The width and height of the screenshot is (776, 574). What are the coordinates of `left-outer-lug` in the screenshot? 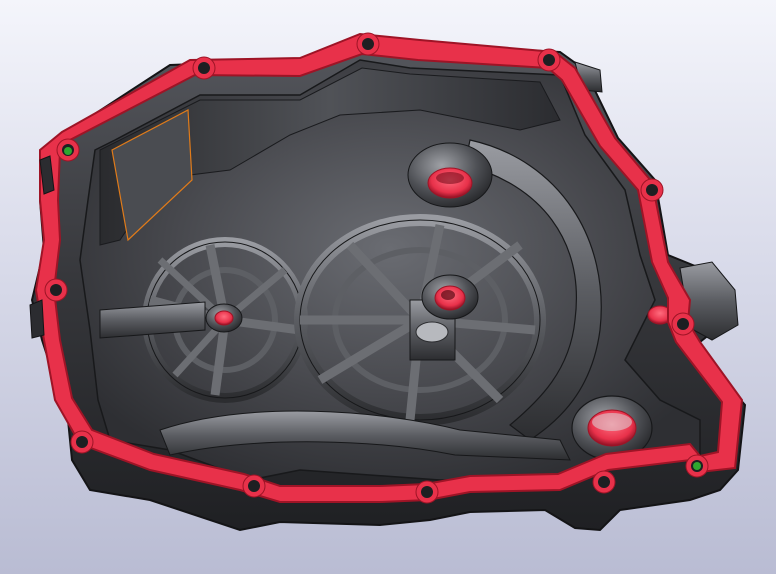 It's located at (37, 319).